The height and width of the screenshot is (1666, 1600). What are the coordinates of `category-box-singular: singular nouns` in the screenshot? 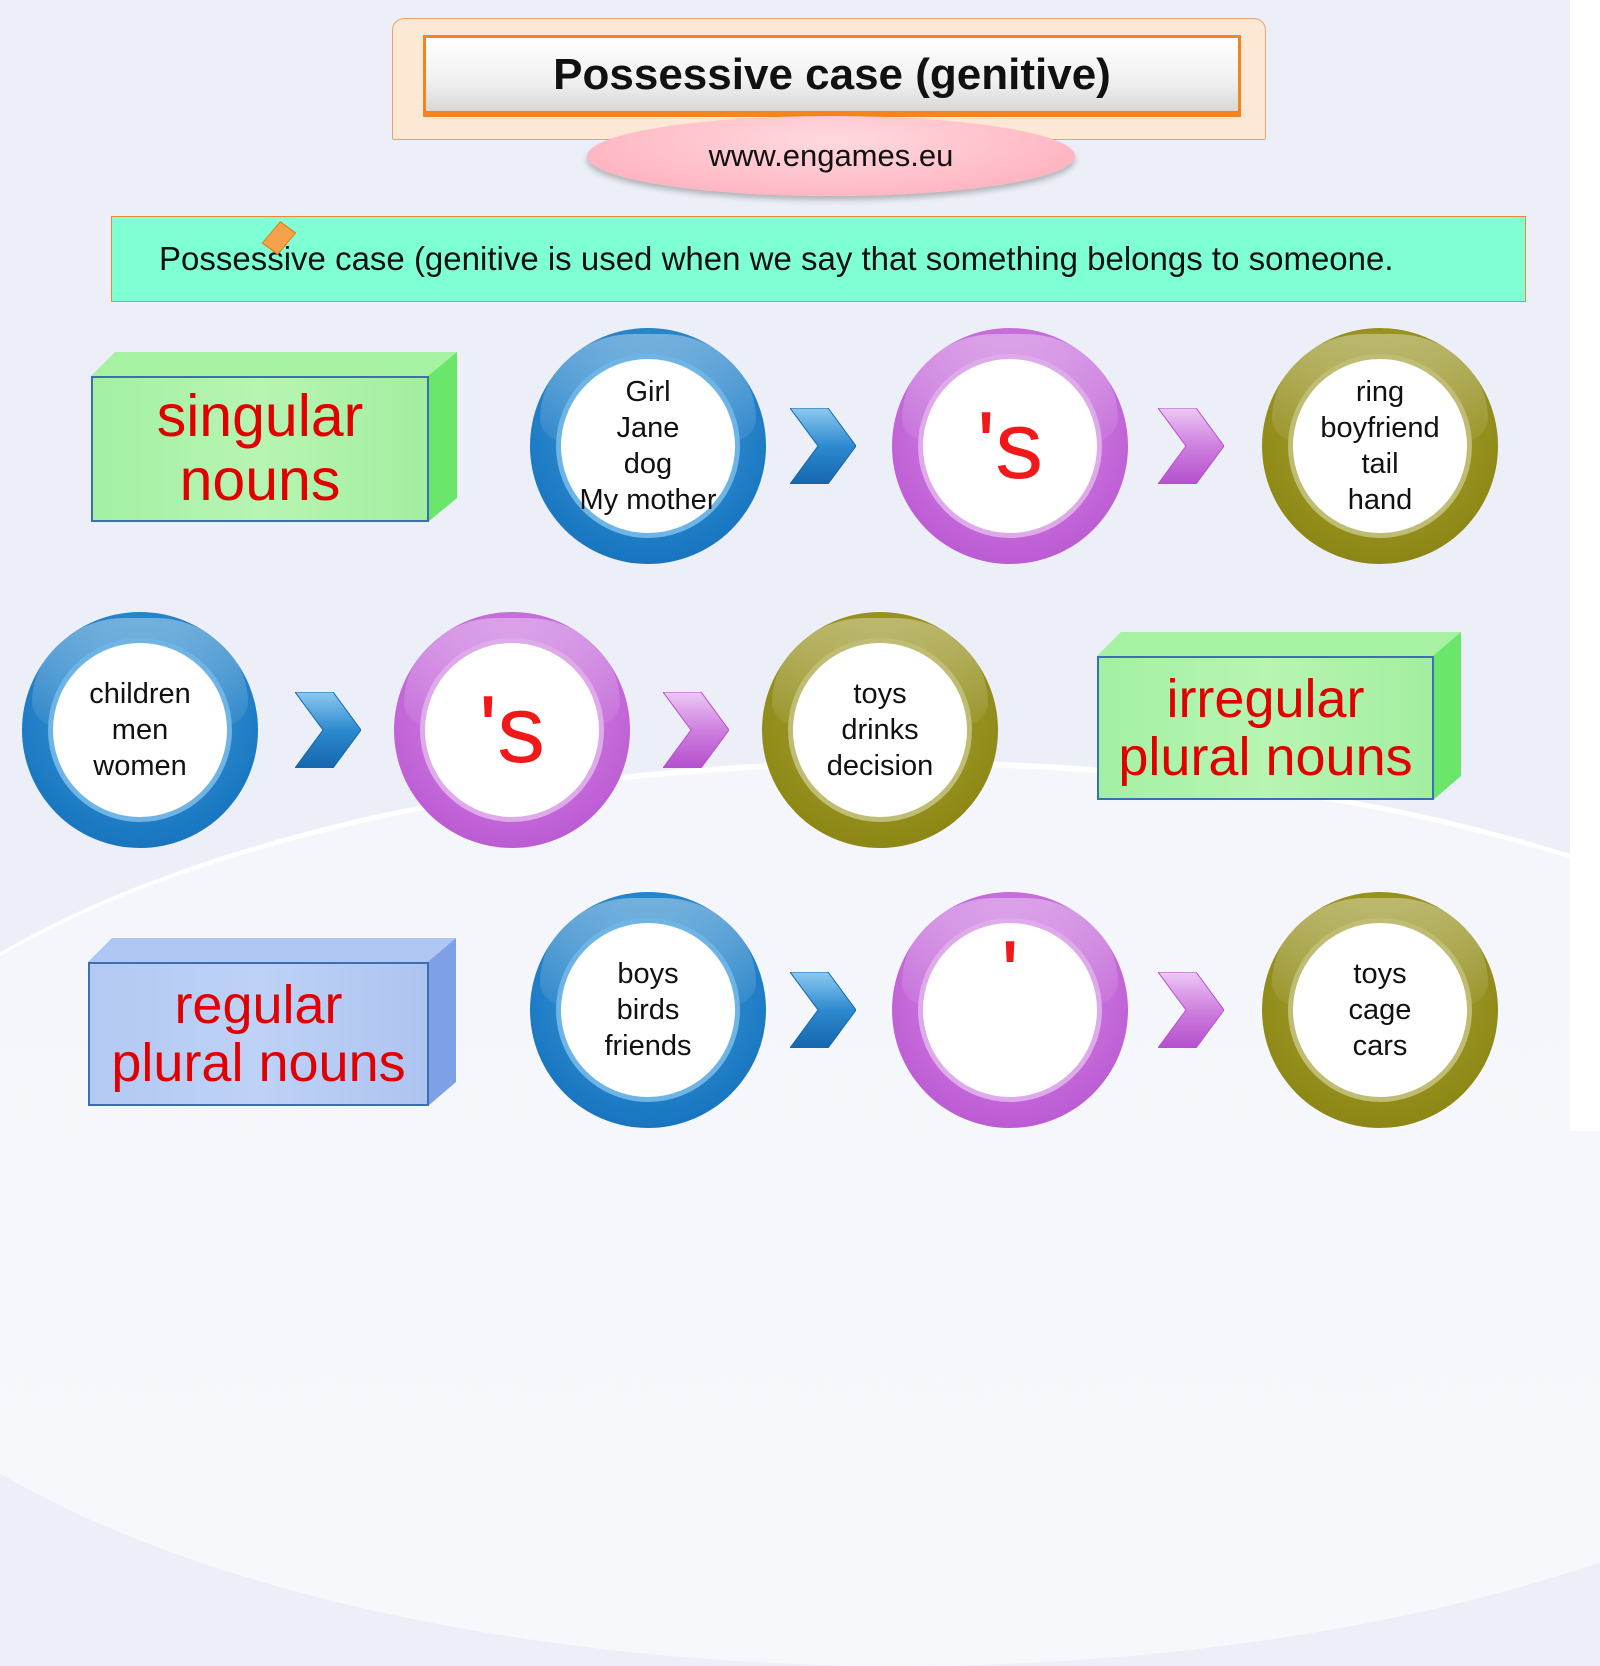 It's located at (274, 437).